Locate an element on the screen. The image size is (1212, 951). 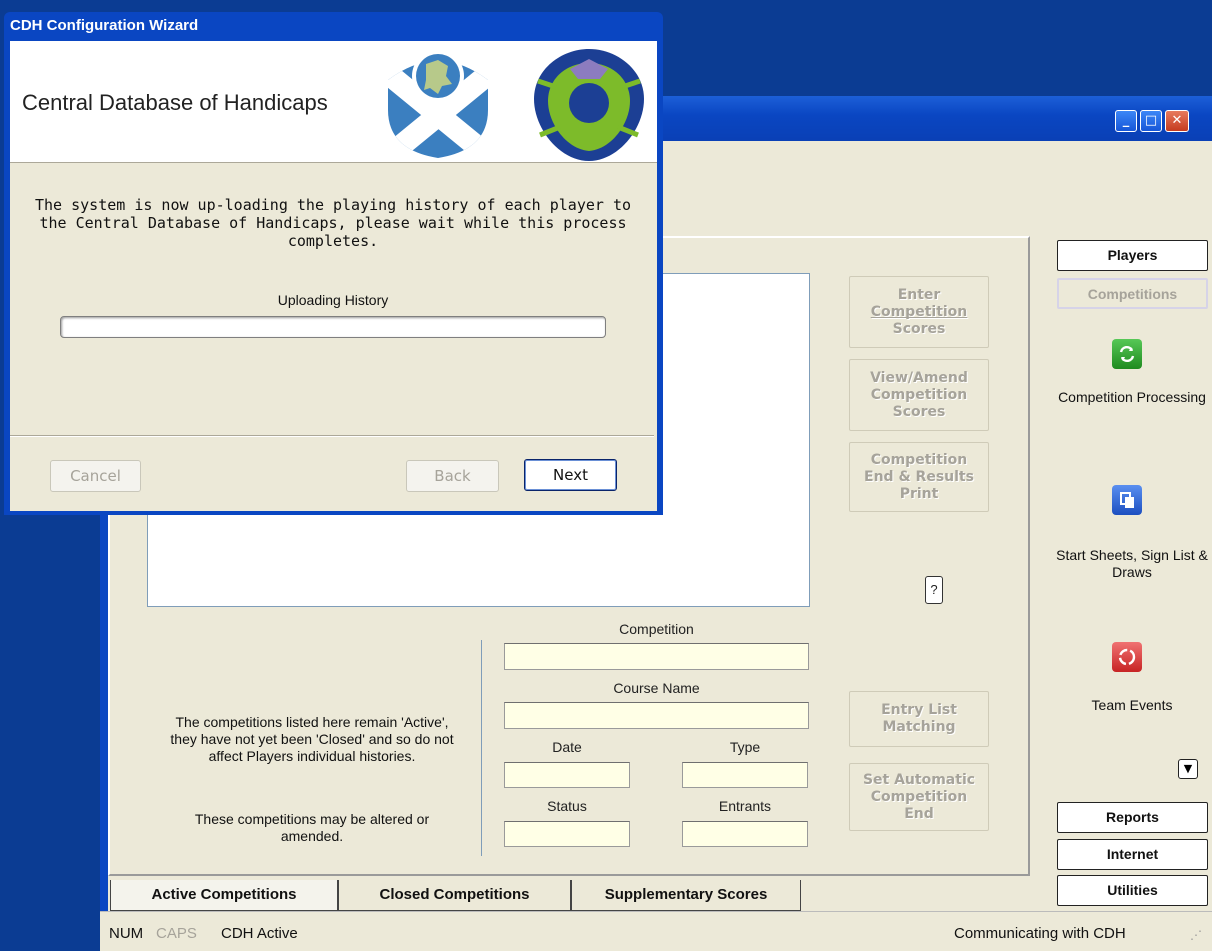
course-name-label: Course Name is located at coordinates (656, 688).